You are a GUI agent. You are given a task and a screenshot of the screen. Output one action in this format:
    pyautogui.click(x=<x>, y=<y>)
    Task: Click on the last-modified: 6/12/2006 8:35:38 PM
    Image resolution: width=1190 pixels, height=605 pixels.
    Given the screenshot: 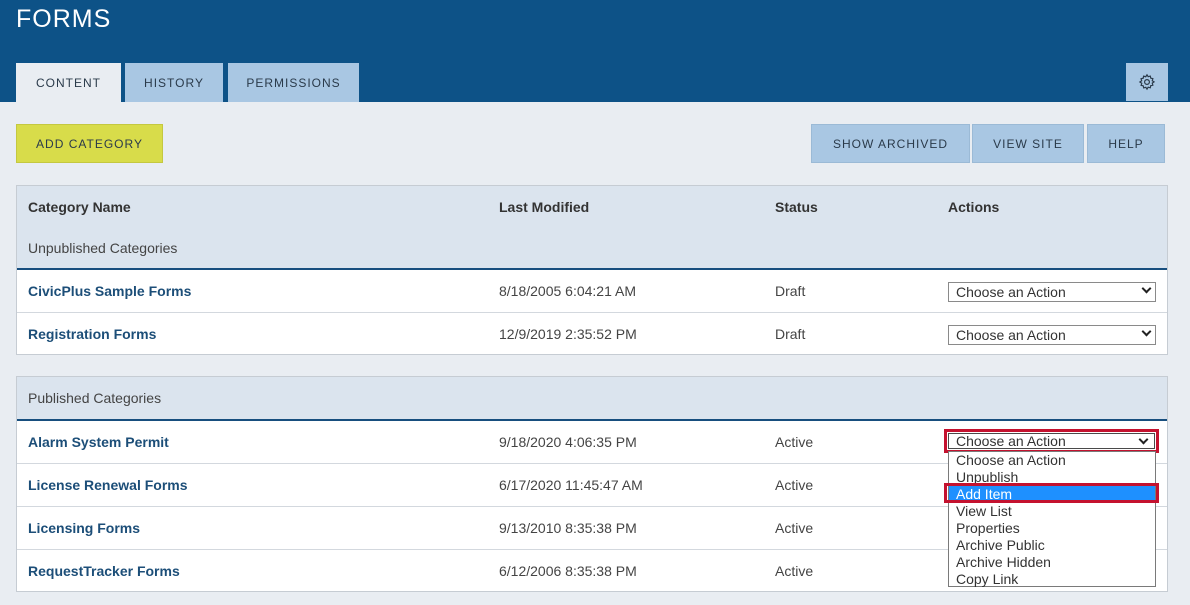 What is the action you would take?
    pyautogui.click(x=568, y=571)
    